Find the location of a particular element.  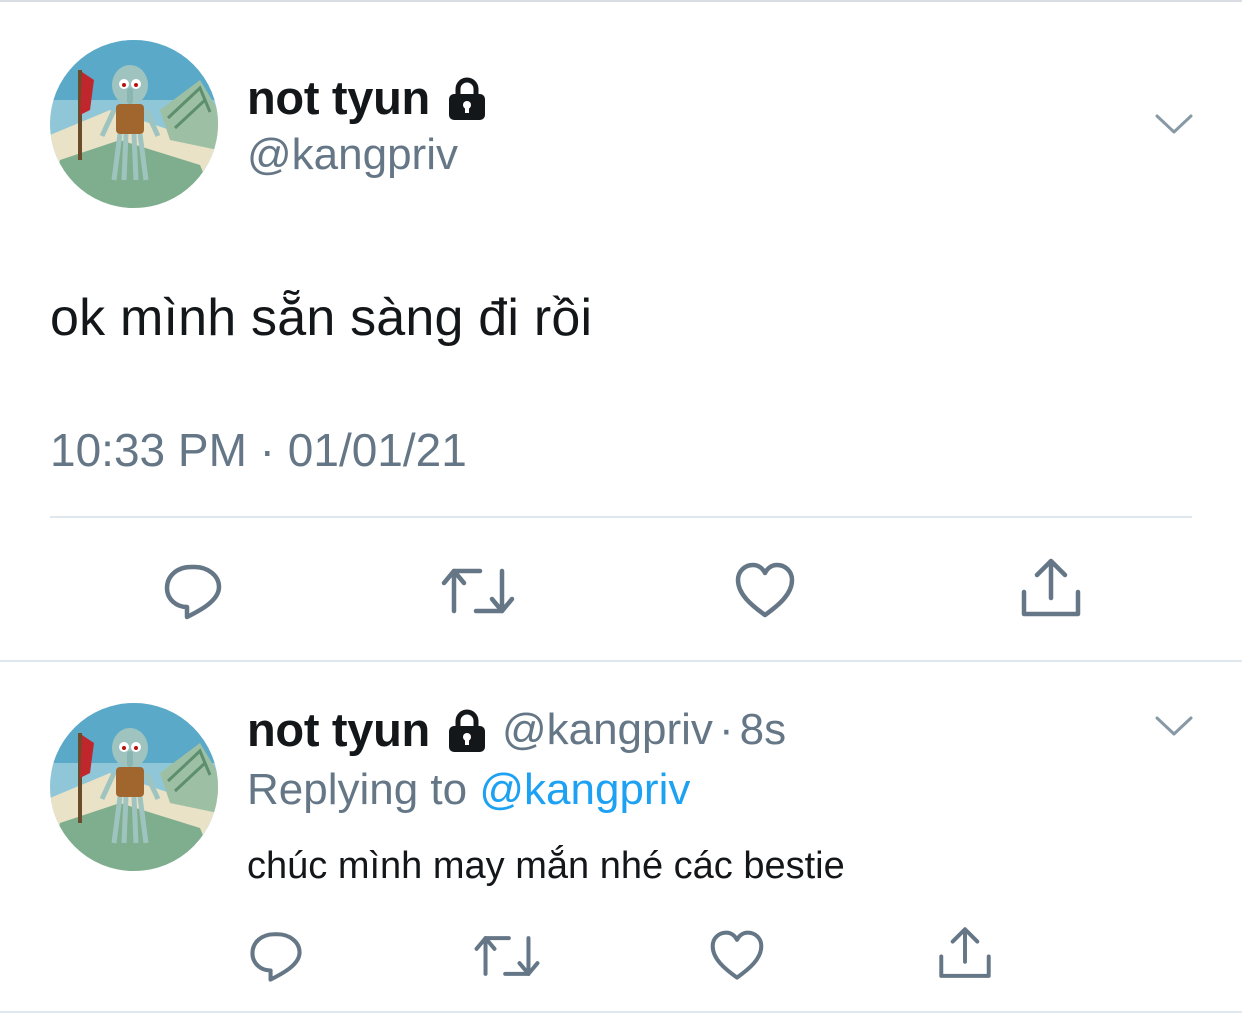

reply-author-row: not tyun @kangpriv · 8s is located at coordinates (516, 729).